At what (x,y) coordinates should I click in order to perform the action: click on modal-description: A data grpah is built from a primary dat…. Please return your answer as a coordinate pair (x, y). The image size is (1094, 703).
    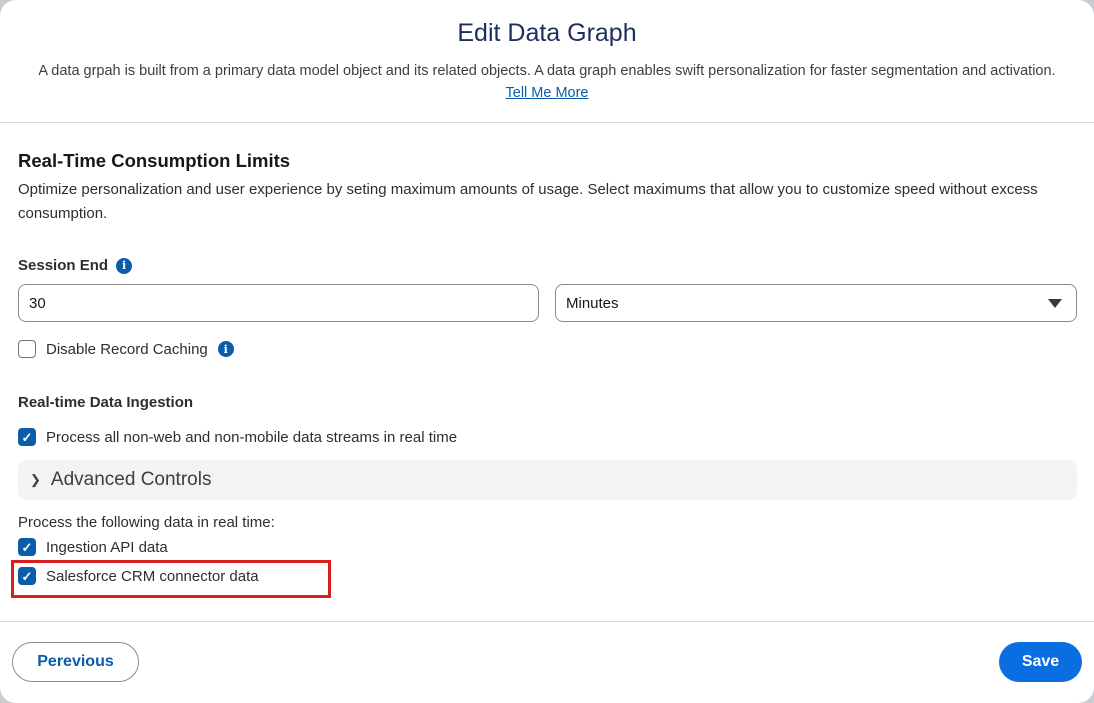
    Looking at the image, I should click on (547, 82).